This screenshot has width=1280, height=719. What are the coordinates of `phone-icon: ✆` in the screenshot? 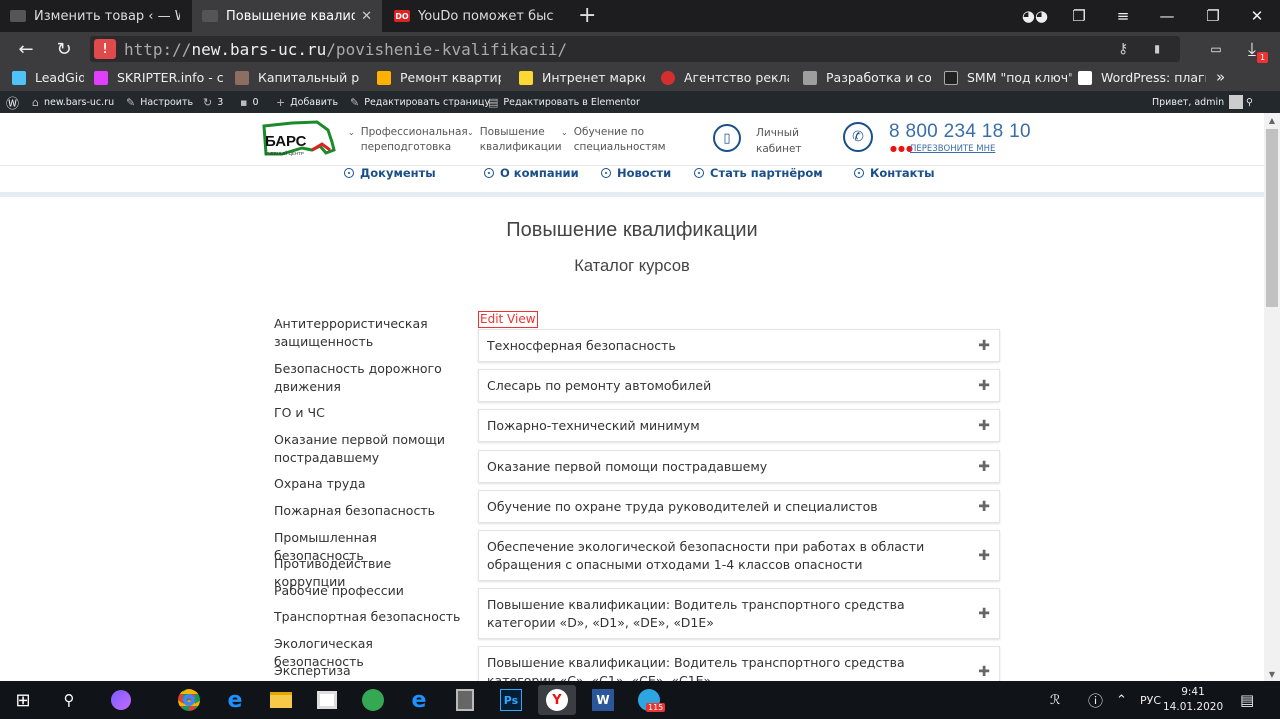 It's located at (858, 137).